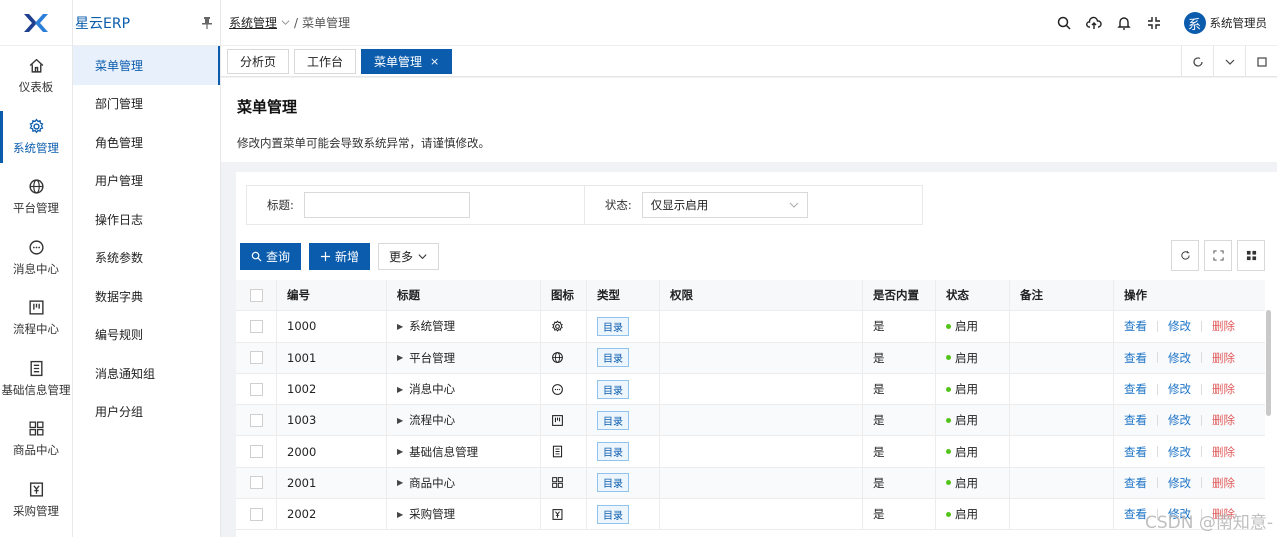  Describe the element at coordinates (285, 22) in the screenshot. I see `chevron-down-icon` at that location.